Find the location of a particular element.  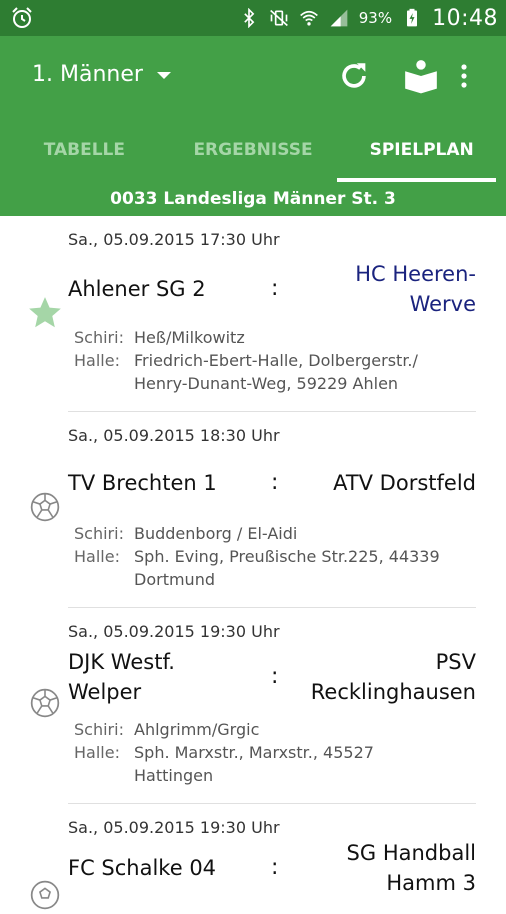

home-team-line2: Welper is located at coordinates (105, 692).